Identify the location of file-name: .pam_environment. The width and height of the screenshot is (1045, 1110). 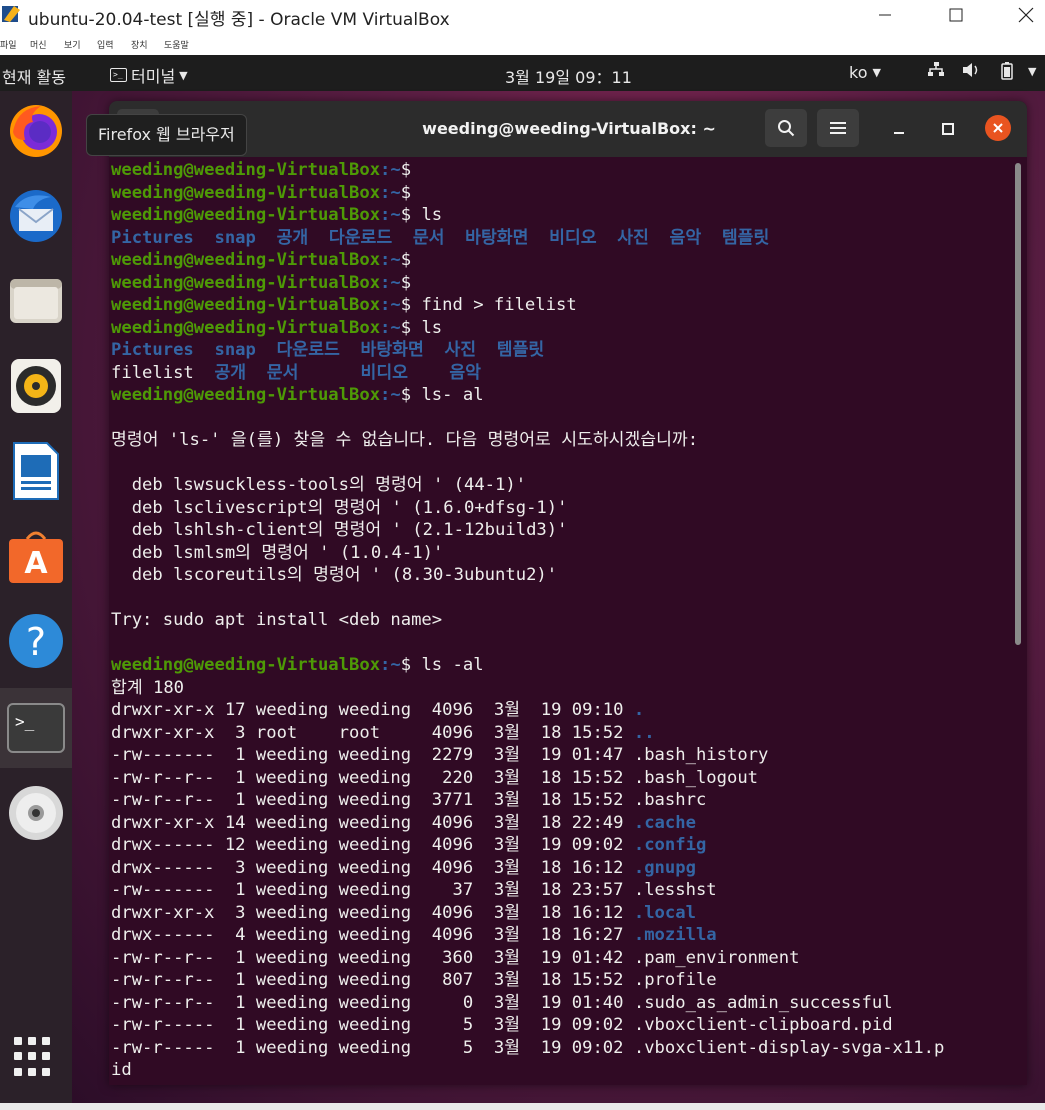
(716, 957).